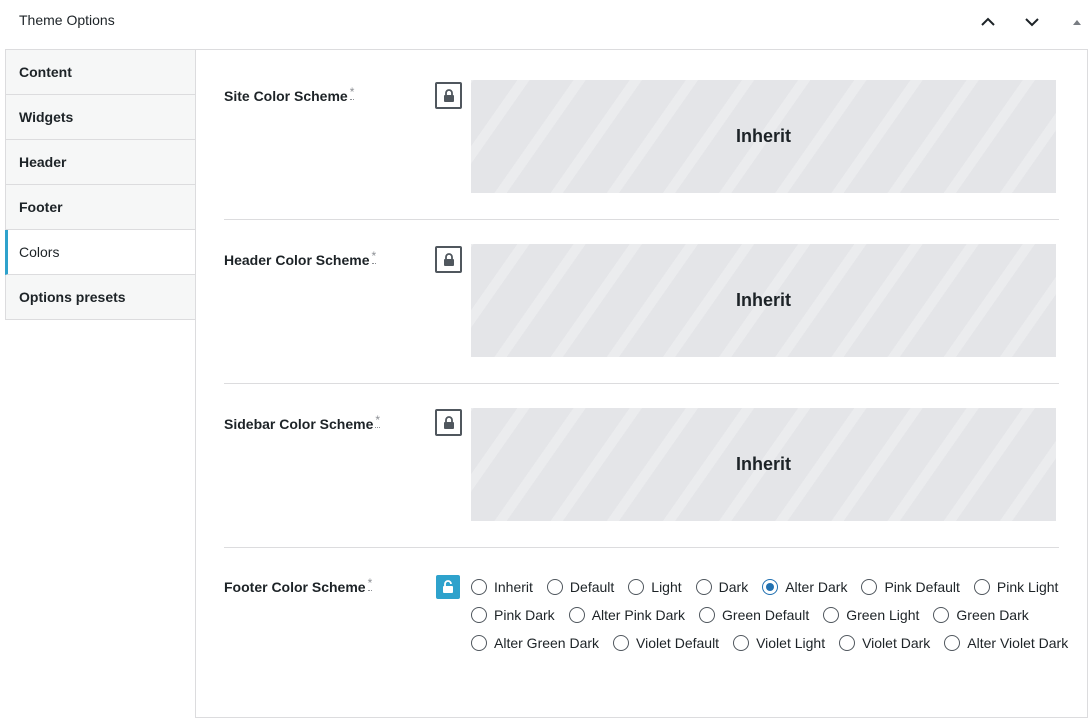 Image resolution: width=1092 pixels, height=724 pixels. Describe the element at coordinates (67, 20) in the screenshot. I see `panel-title: Theme Options` at that location.